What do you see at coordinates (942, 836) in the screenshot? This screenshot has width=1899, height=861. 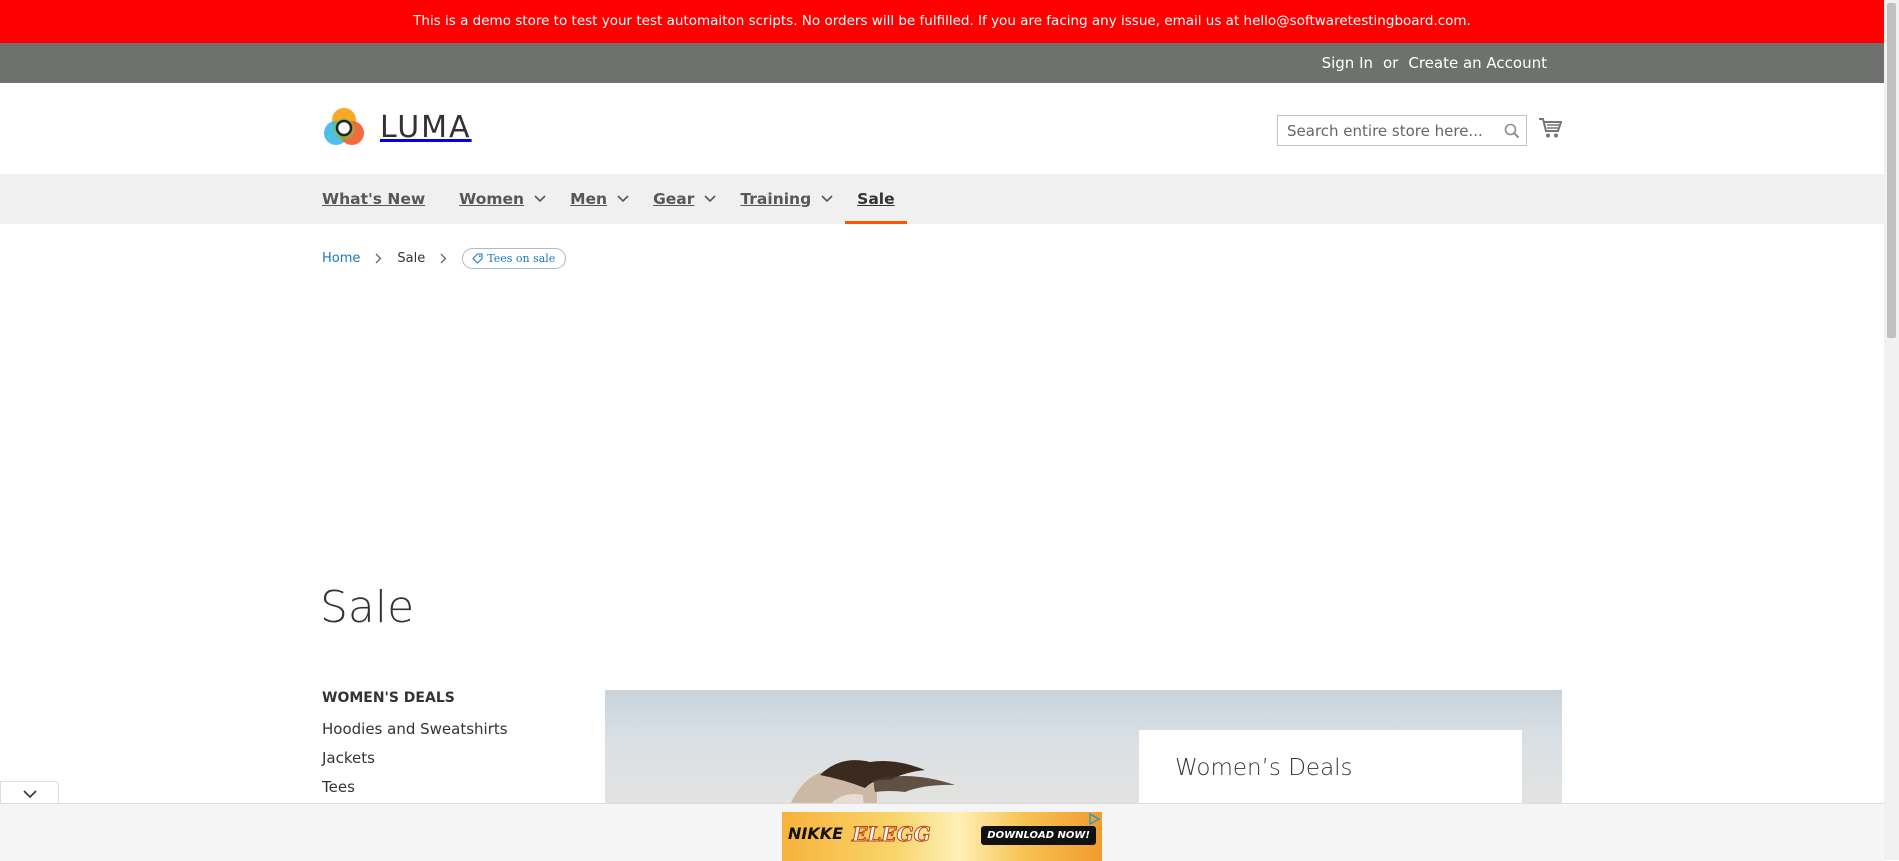 I see `ad-banner: NIKKE ELEGG DOWNLOAD NOW!` at bounding box center [942, 836].